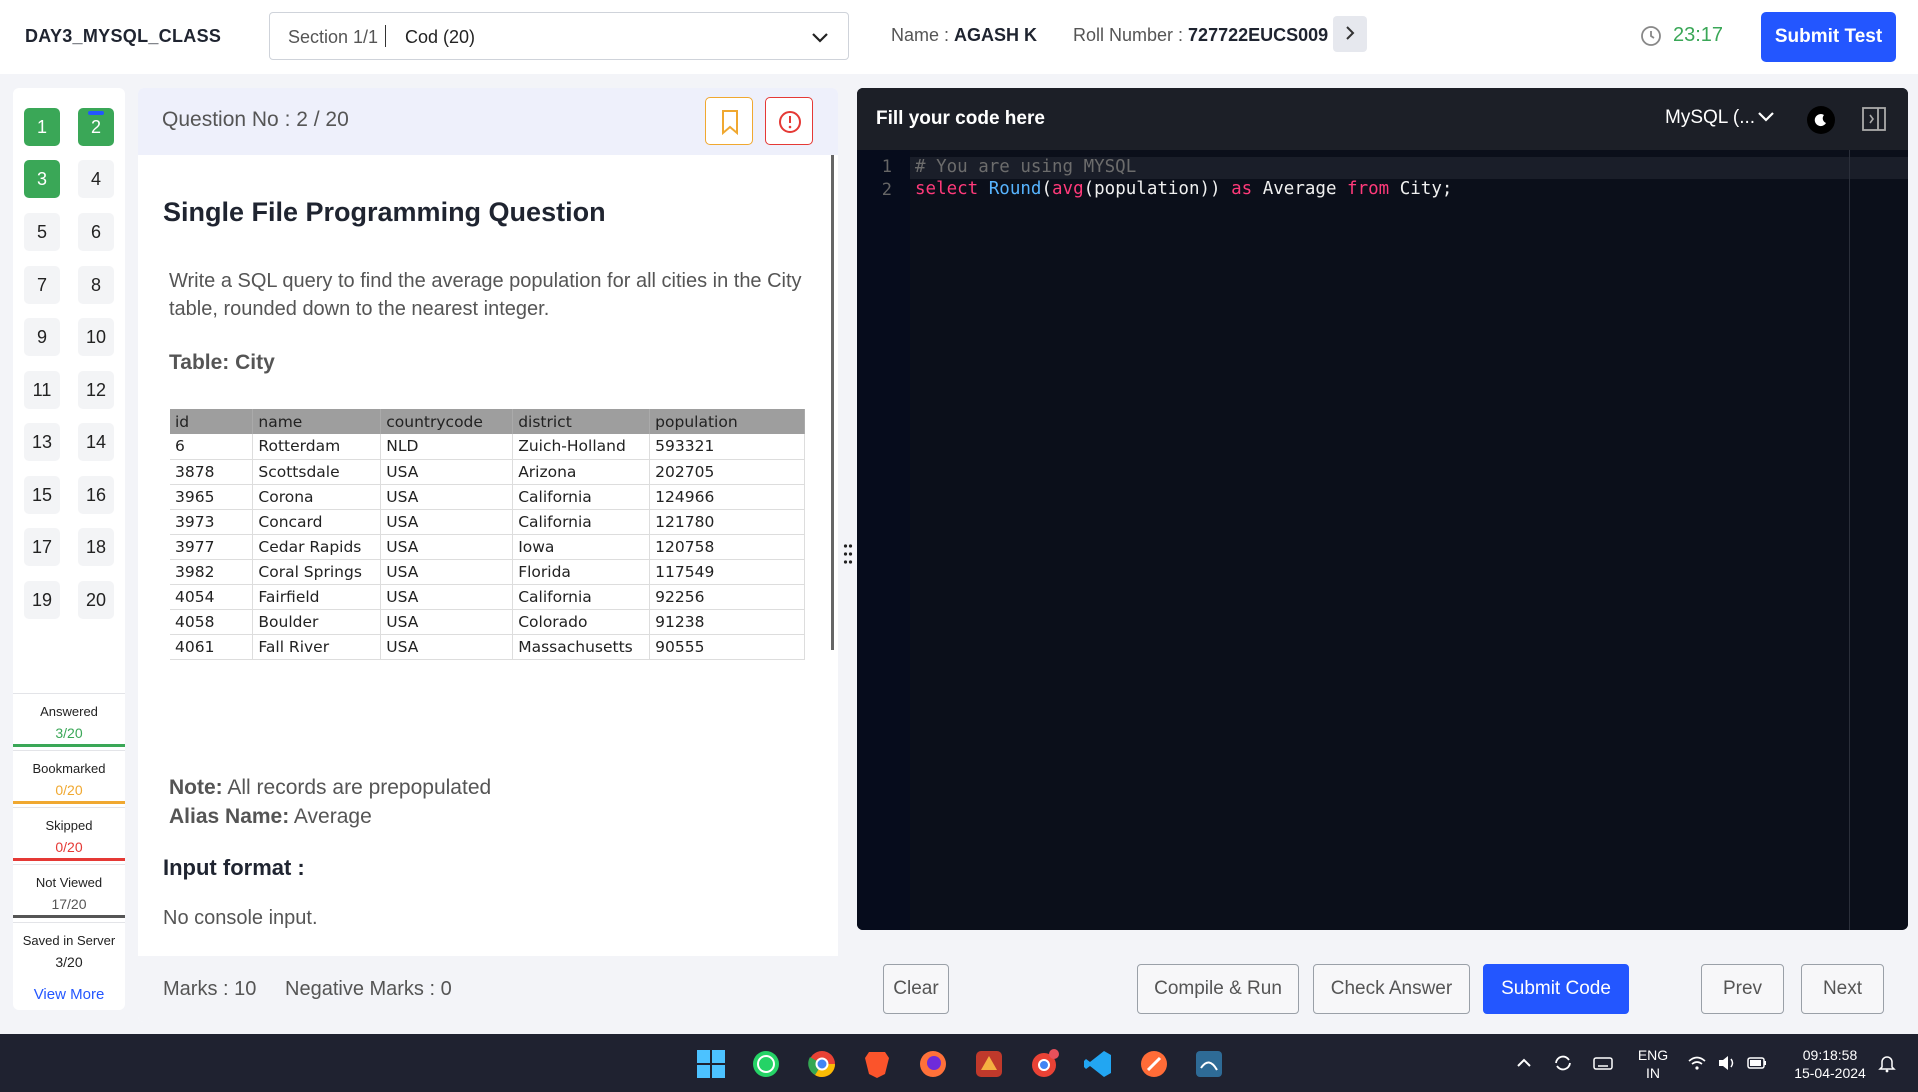  What do you see at coordinates (832, 402) in the screenshot?
I see `question-scrollbar` at bounding box center [832, 402].